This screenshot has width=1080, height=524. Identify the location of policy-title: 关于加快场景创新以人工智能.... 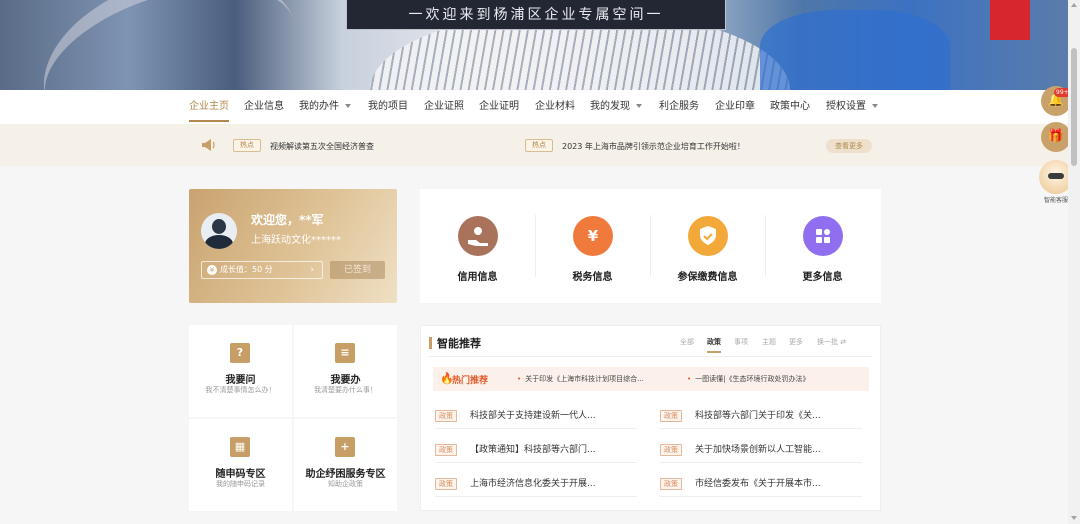
(758, 450).